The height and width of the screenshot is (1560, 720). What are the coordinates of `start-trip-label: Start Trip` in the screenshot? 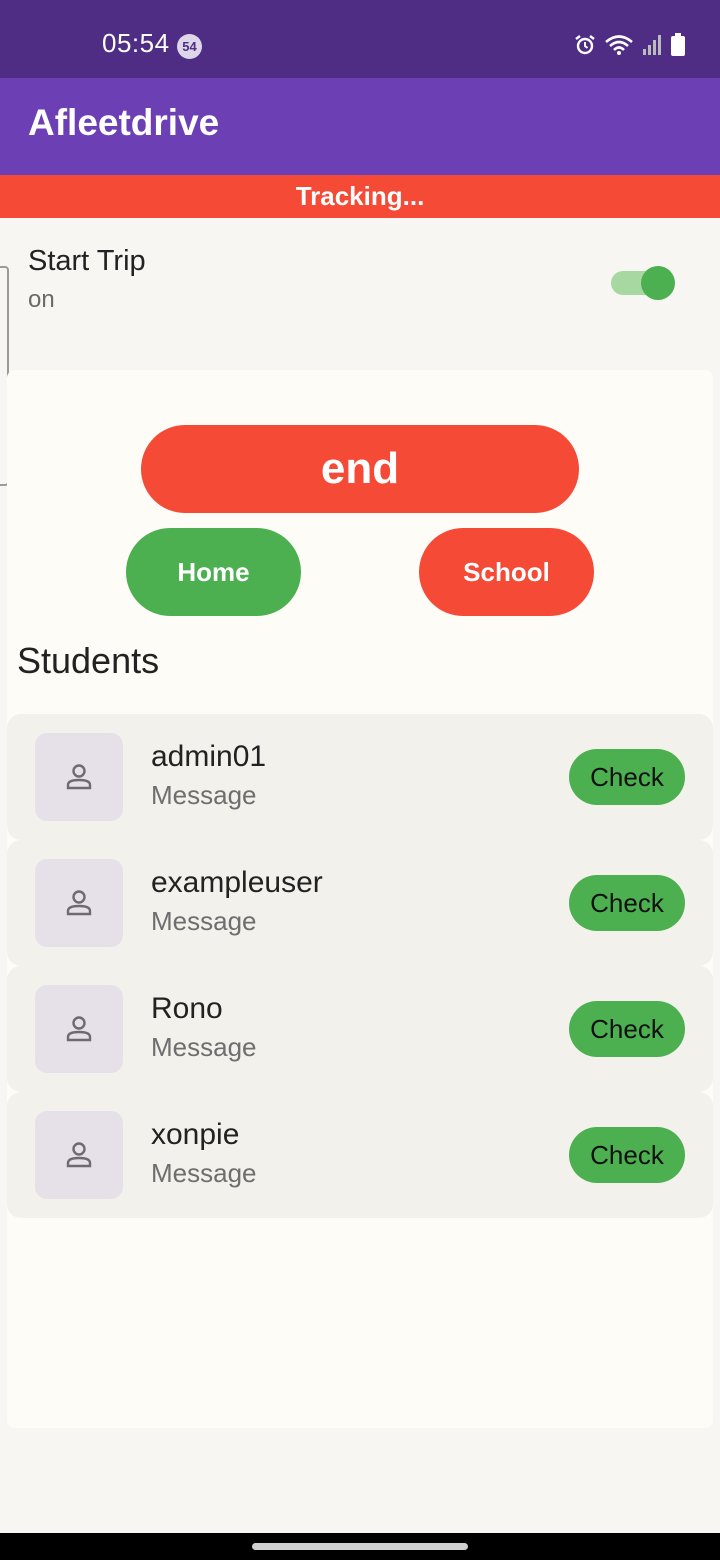 It's located at (87, 261).